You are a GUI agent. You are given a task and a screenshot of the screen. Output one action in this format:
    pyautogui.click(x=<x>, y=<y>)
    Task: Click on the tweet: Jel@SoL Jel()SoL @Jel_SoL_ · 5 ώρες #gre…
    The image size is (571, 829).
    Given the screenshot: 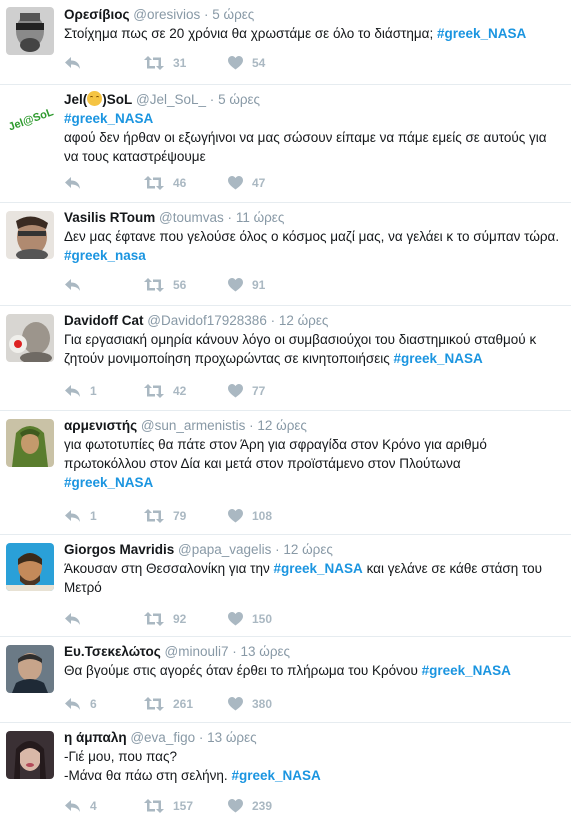 What is the action you would take?
    pyautogui.click(x=285, y=144)
    